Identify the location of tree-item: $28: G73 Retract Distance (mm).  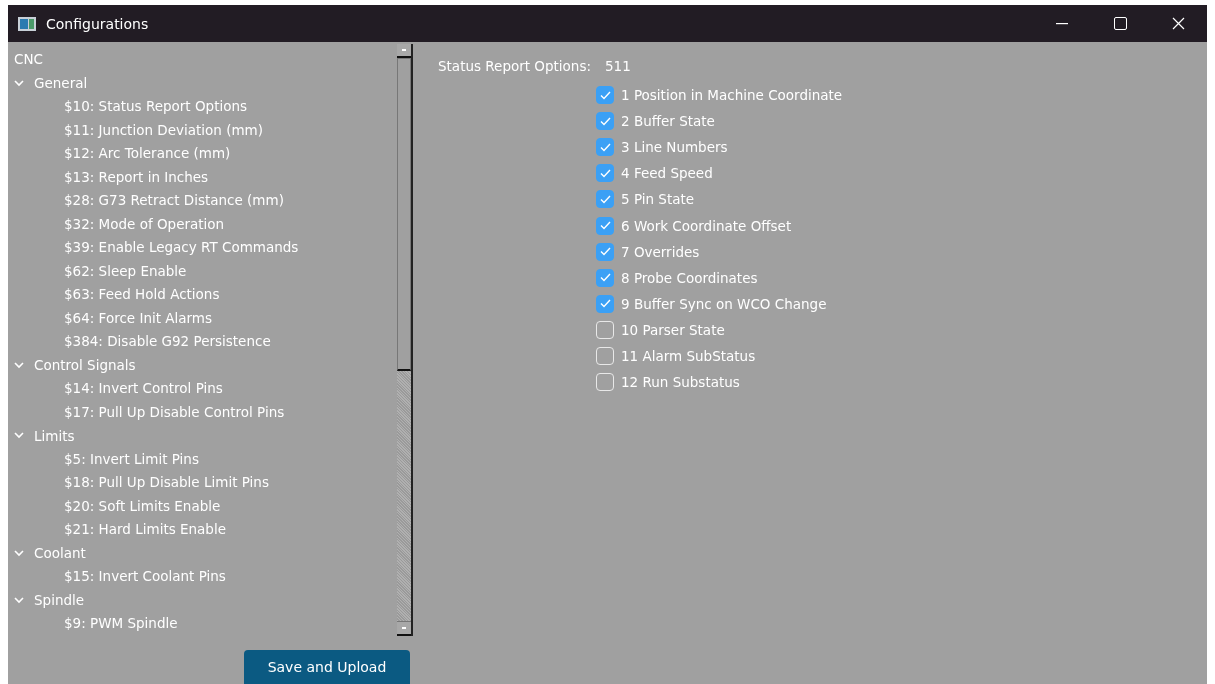
(149, 201).